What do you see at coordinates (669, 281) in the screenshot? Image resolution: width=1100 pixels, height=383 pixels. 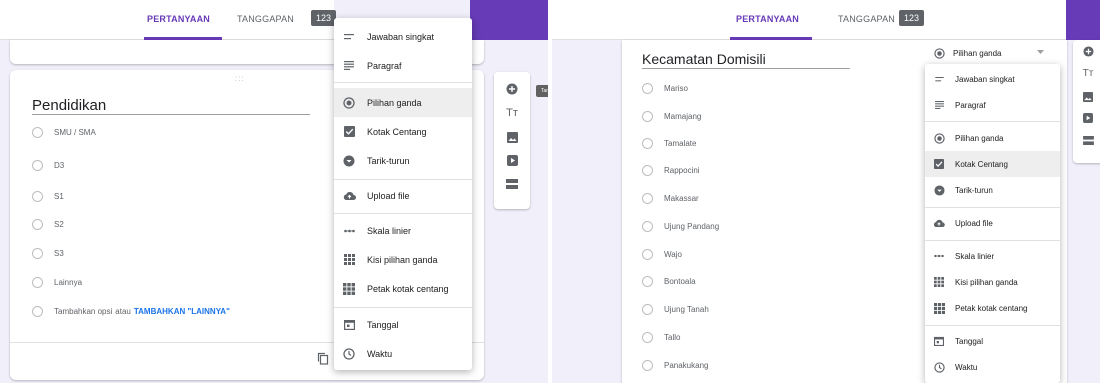 I see `list-item: Bontoala` at bounding box center [669, 281].